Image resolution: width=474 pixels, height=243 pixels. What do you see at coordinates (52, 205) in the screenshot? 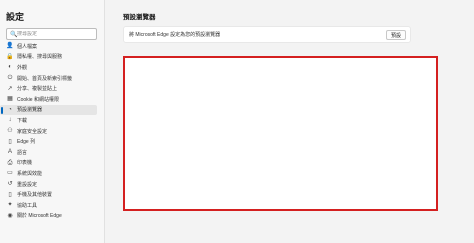
I see `sidebar-item: ✦ 協助工具` at bounding box center [52, 205].